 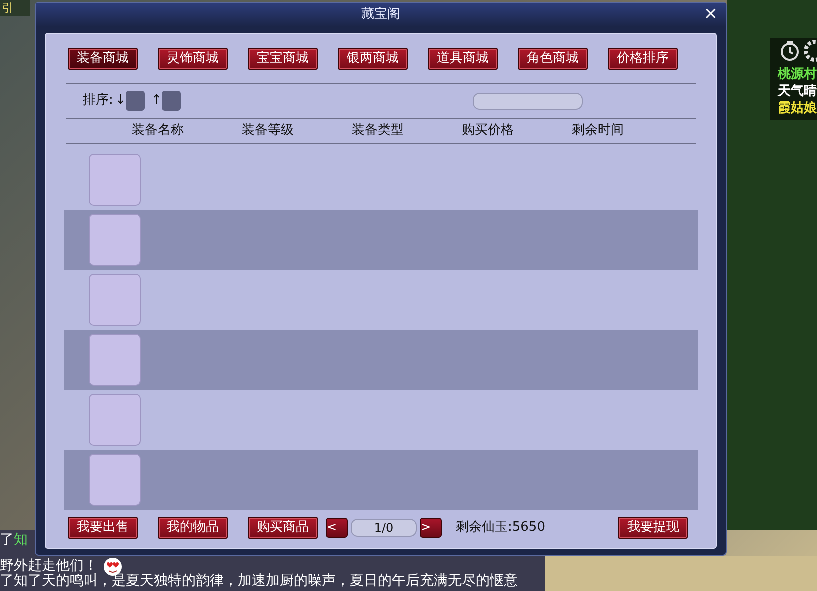 What do you see at coordinates (488, 131) in the screenshot?
I see `column-header: 购买价格` at bounding box center [488, 131].